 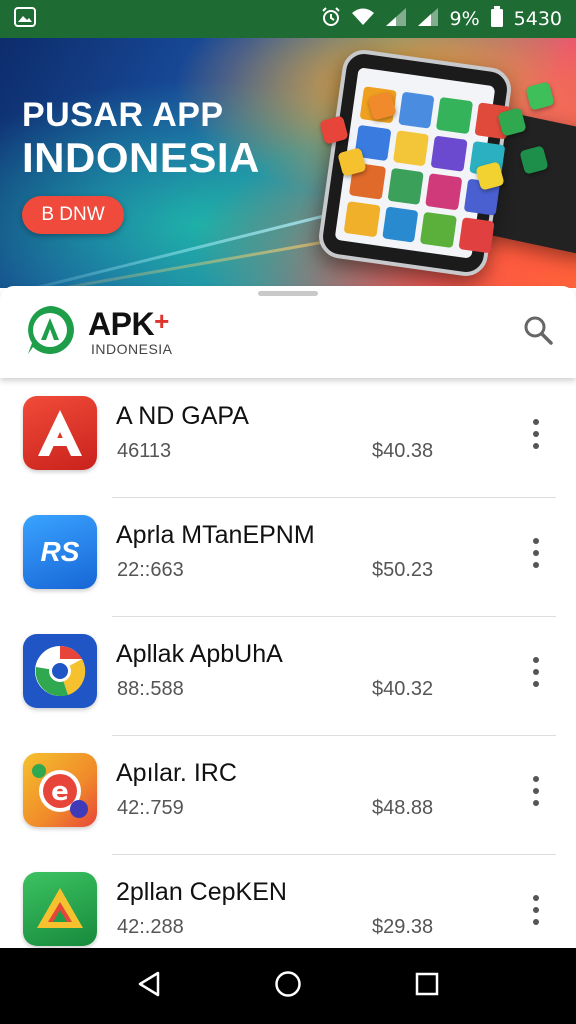 I want to click on drag-handle, so click(x=288, y=293).